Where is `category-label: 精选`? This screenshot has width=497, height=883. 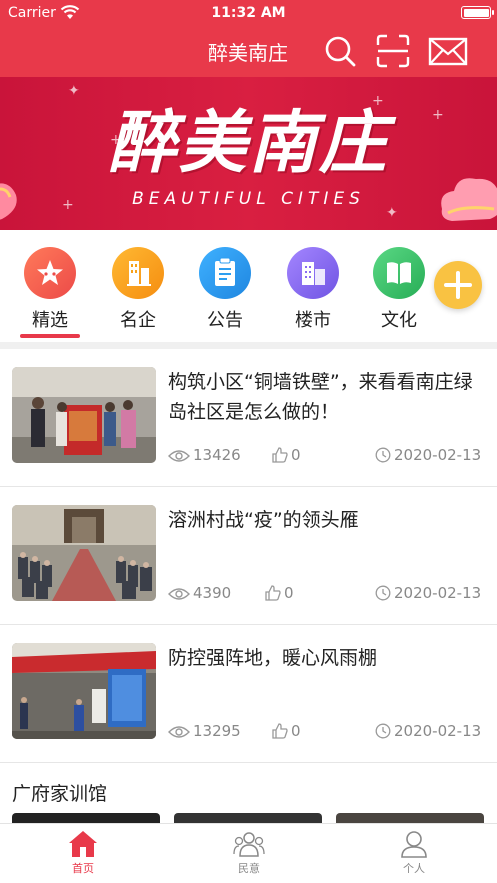
category-label: 精选 is located at coordinates (50, 320).